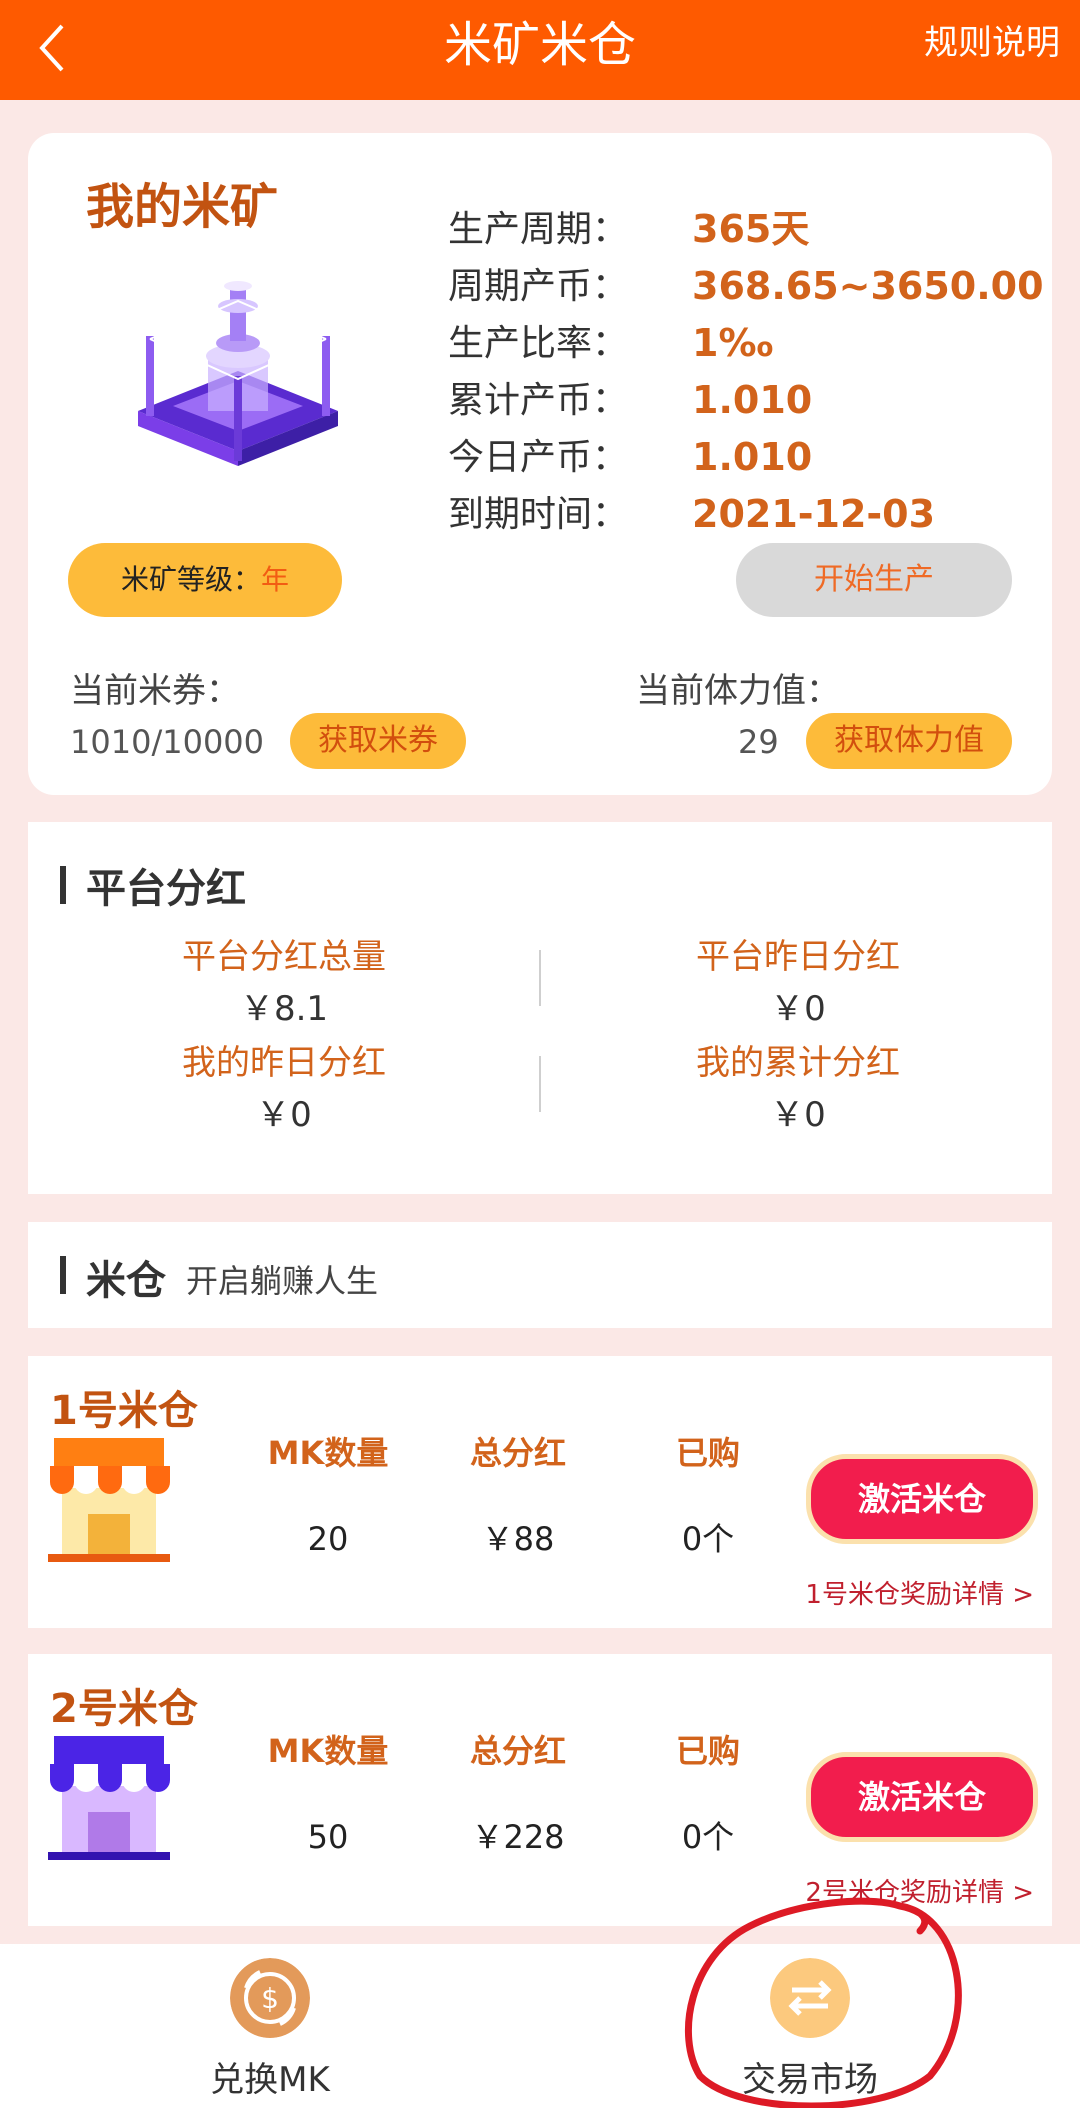  Describe the element at coordinates (540, 1275) in the screenshot. I see `granary-header-card: 米仓 开启躺赚人生` at that location.